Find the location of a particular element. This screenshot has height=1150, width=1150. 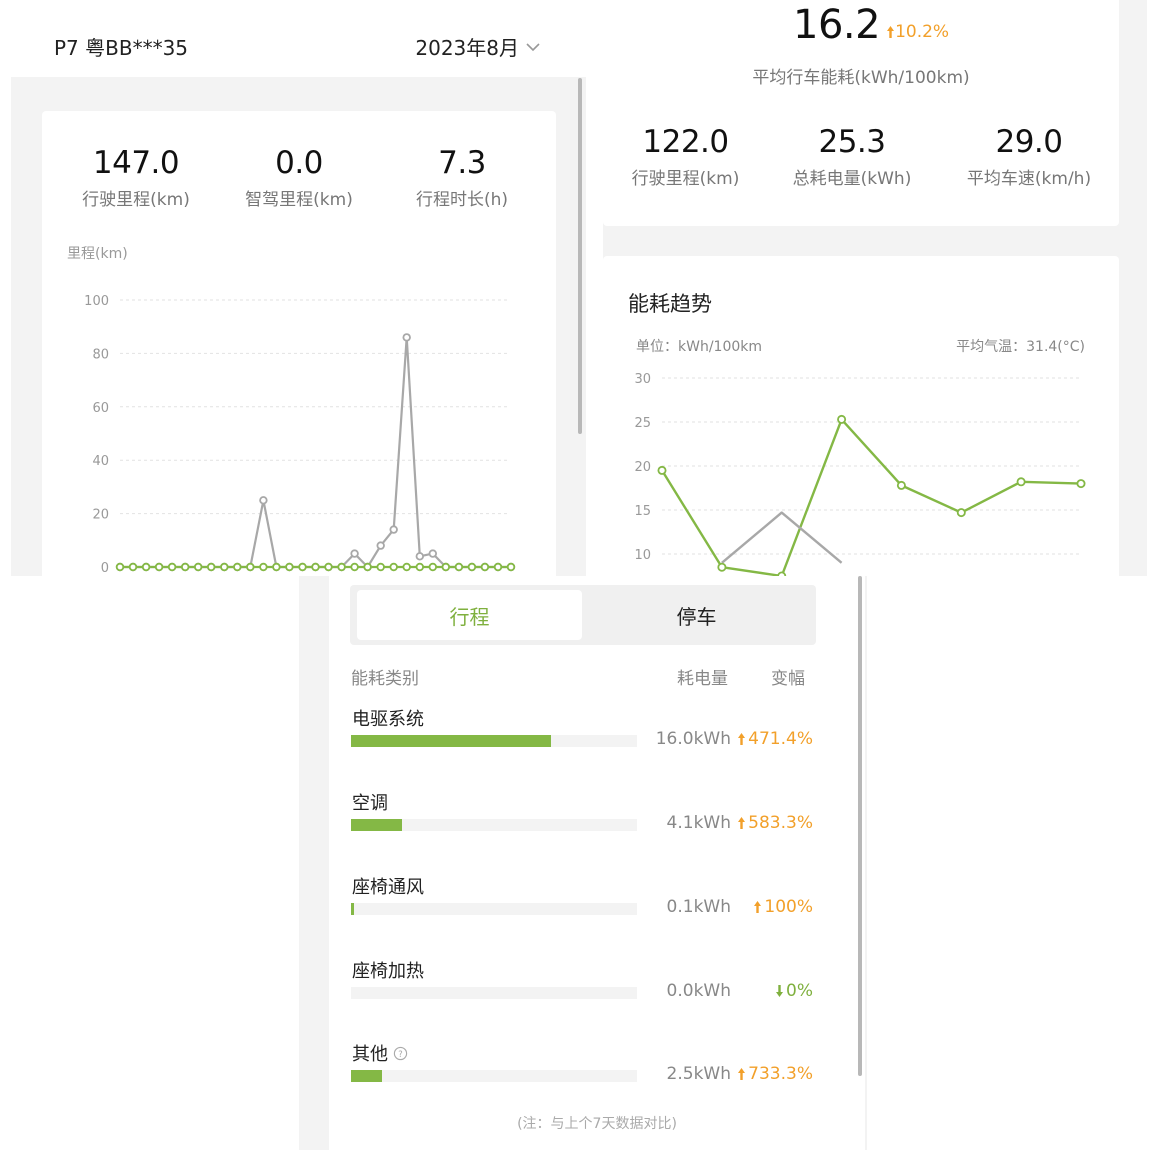

category-change: 0% is located at coordinates (794, 991).